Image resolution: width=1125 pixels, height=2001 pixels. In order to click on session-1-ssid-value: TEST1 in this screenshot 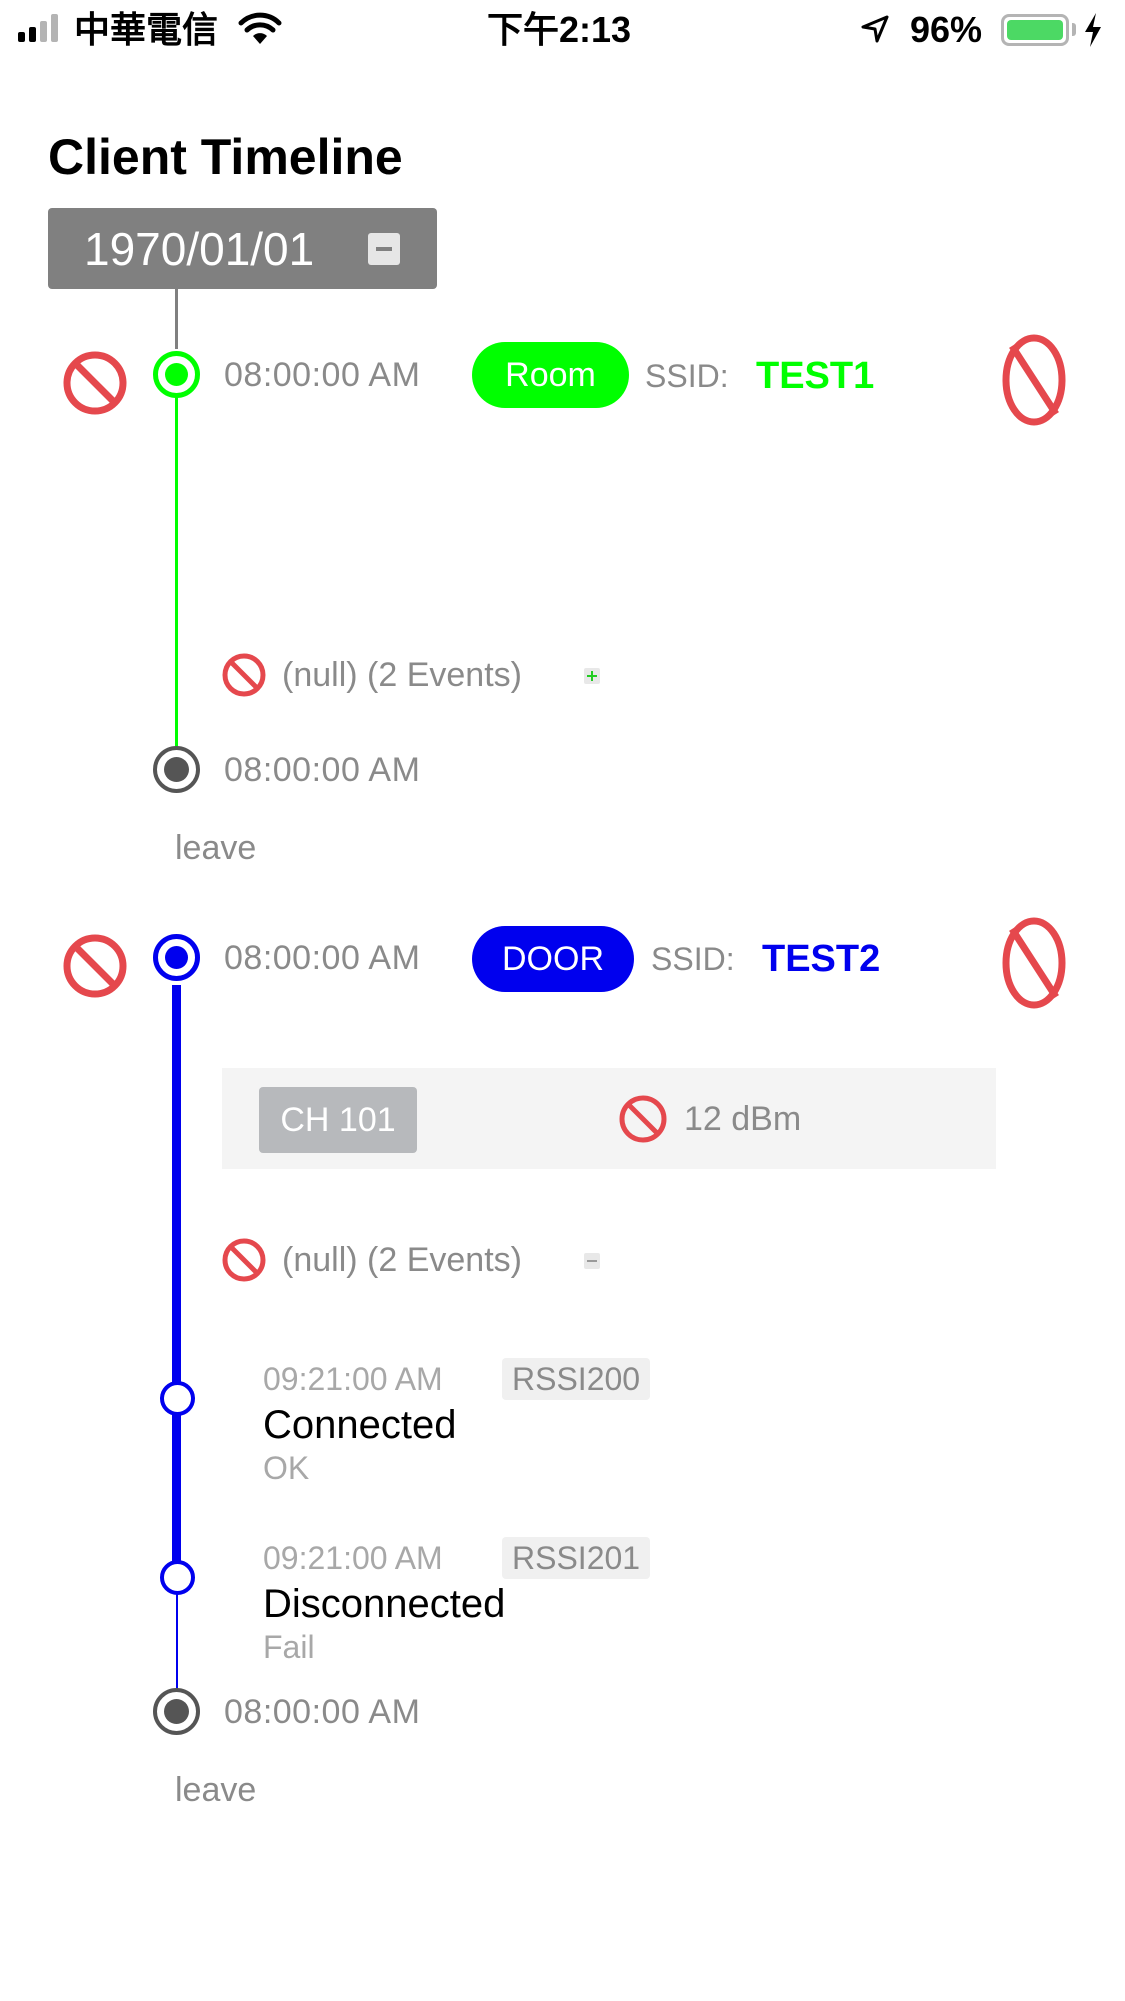, I will do `click(815, 376)`.